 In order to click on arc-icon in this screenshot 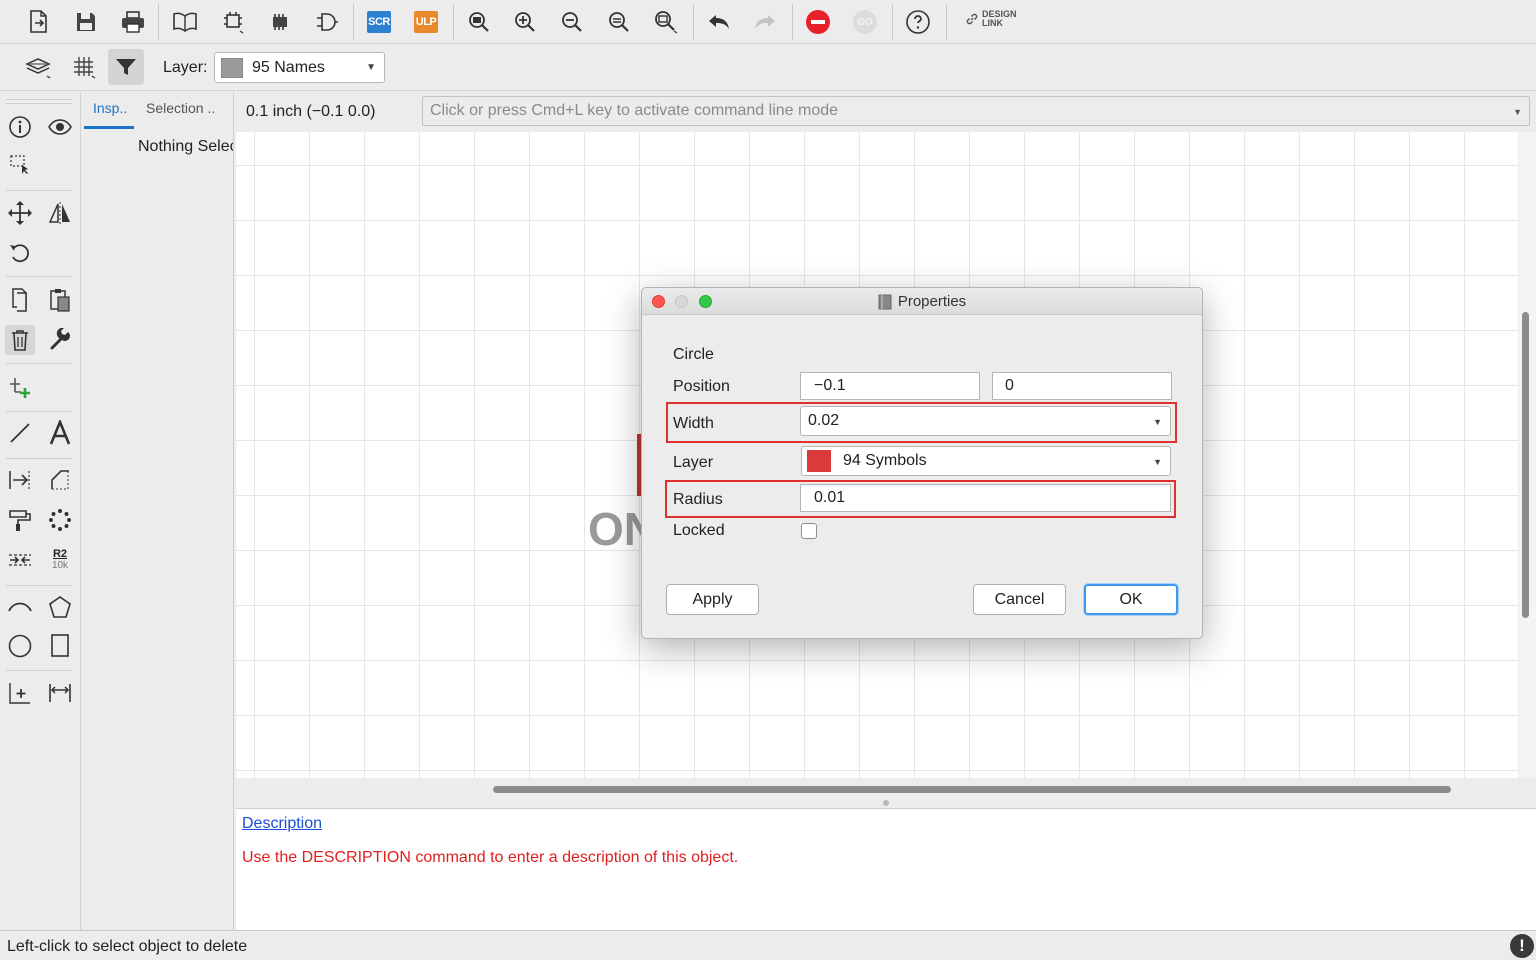, I will do `click(20, 607)`.